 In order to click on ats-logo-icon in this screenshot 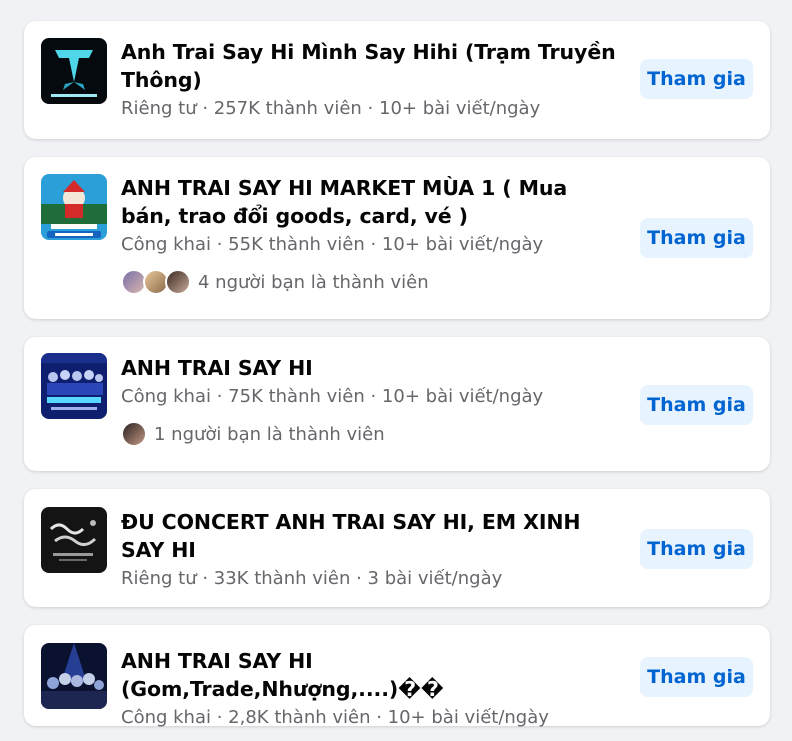, I will do `click(74, 71)`.